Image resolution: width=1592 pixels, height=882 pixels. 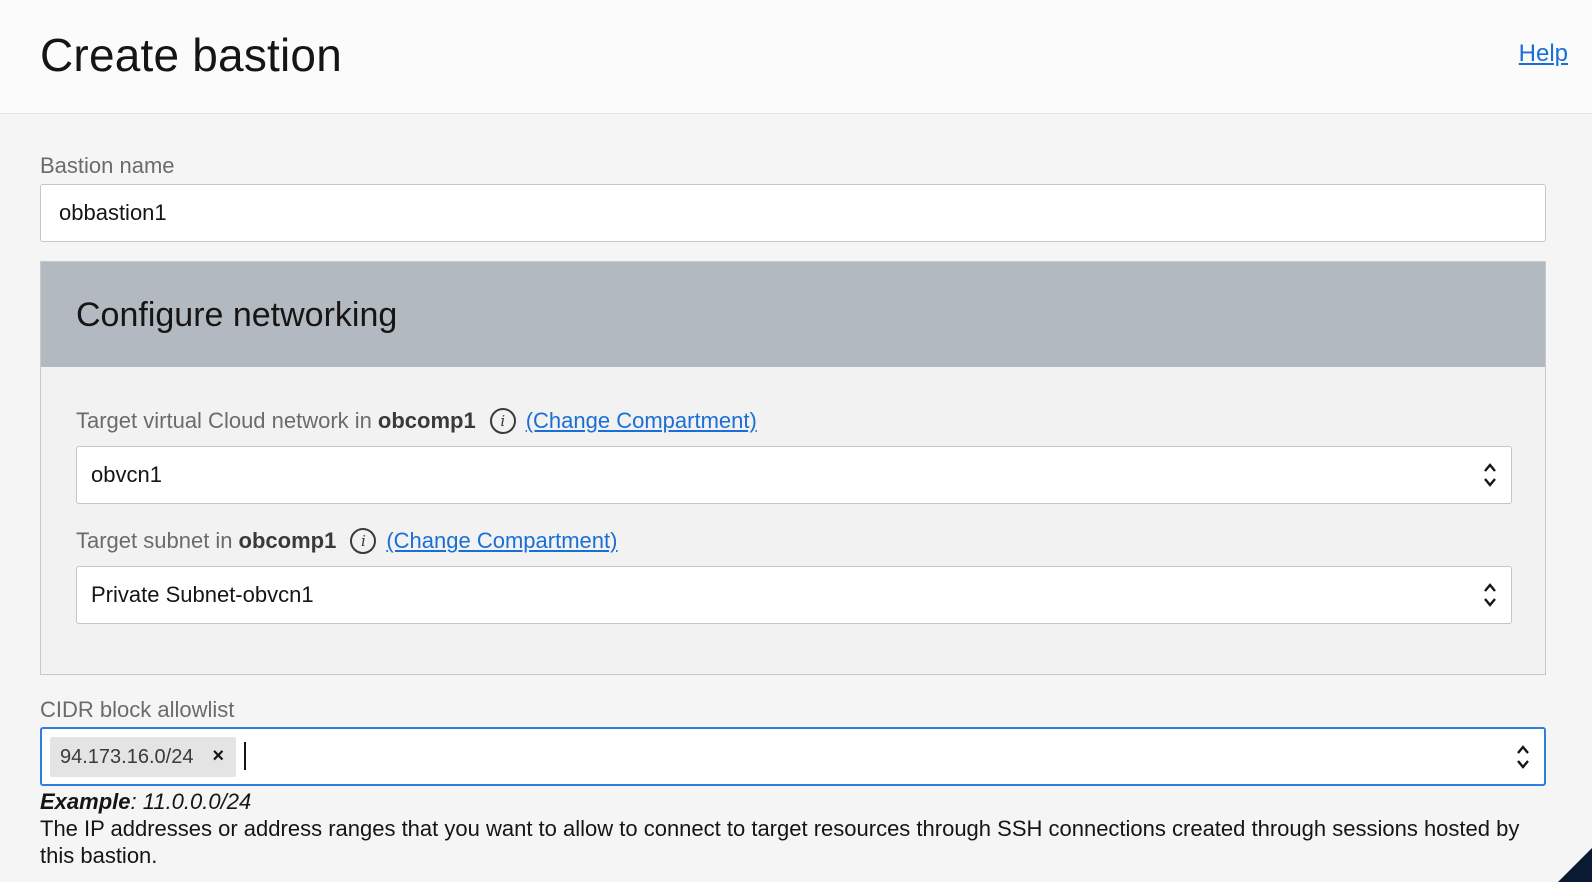 What do you see at coordinates (107, 165) in the screenshot?
I see `bastion-name-label: Bastion name` at bounding box center [107, 165].